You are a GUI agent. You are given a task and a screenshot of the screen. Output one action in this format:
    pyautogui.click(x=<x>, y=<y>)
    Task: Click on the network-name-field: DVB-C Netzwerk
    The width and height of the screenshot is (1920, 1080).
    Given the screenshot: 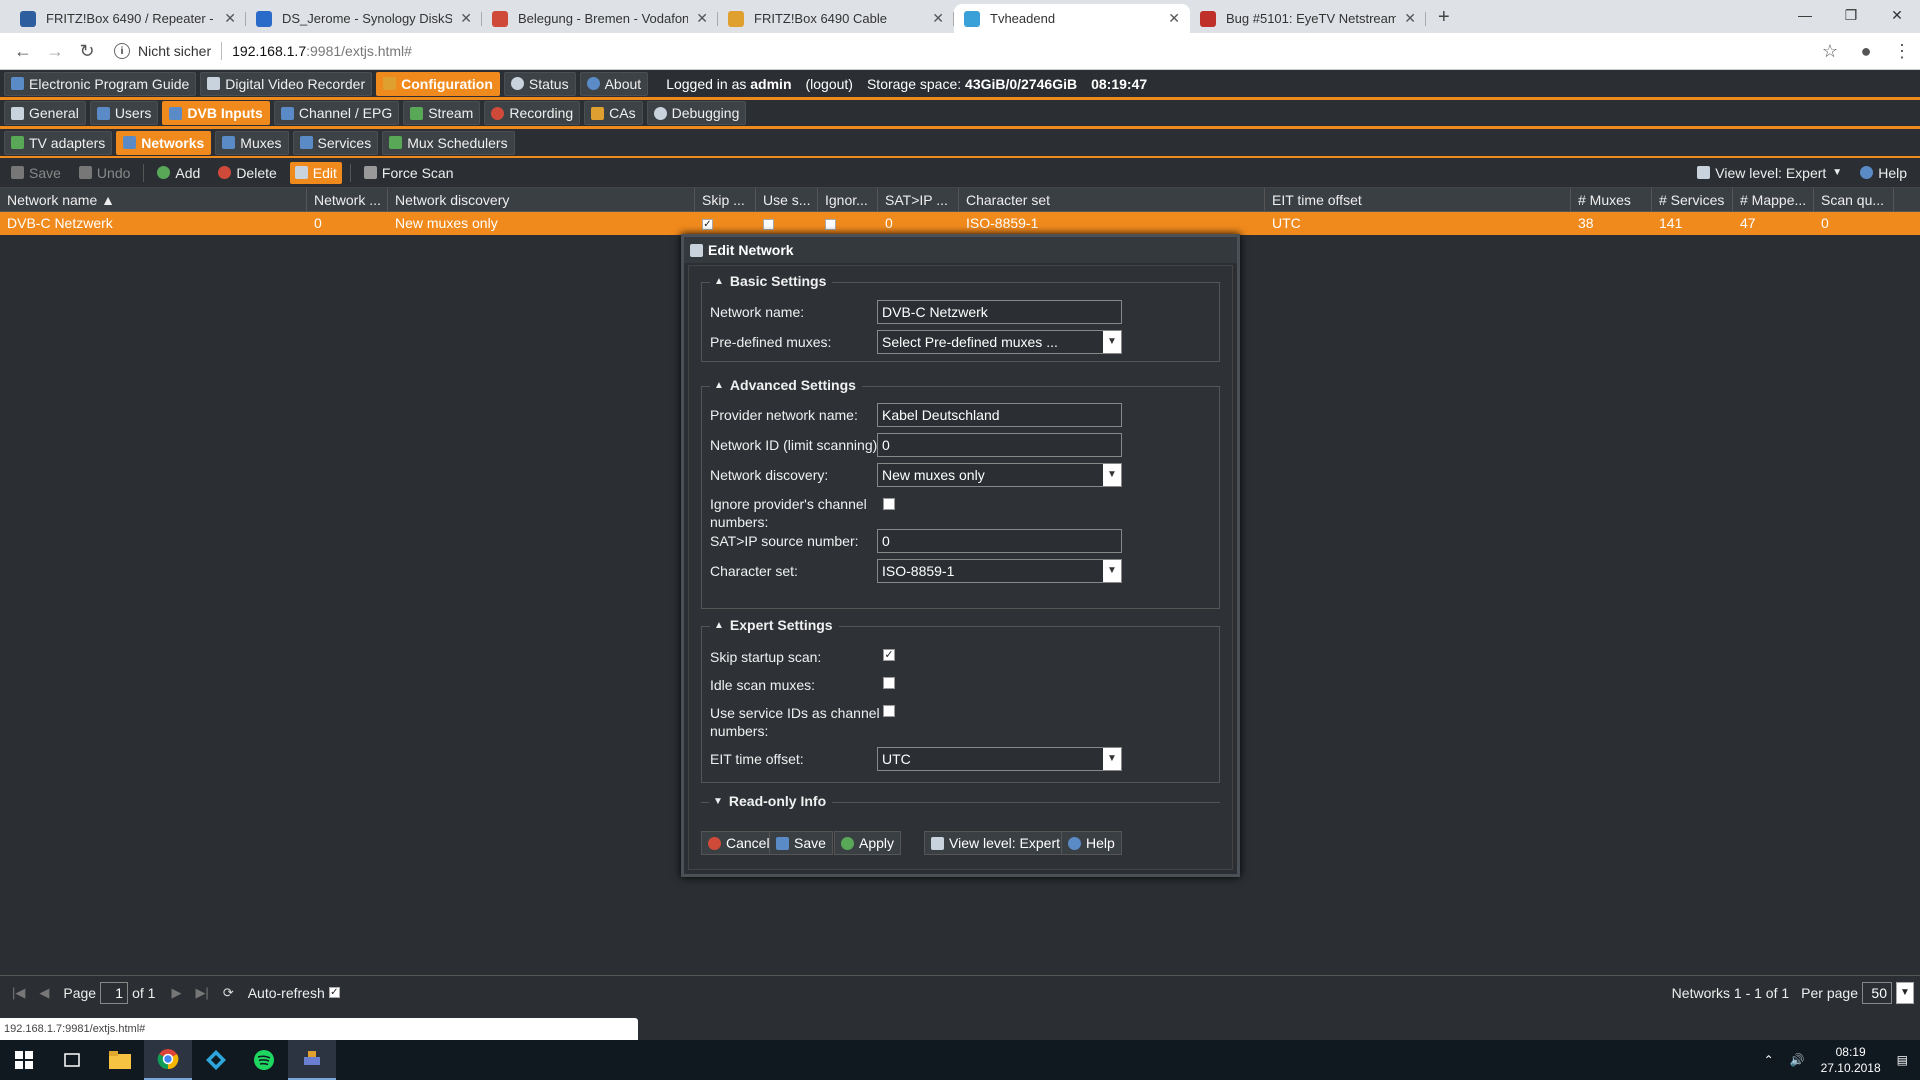 What is the action you would take?
    pyautogui.click(x=999, y=312)
    